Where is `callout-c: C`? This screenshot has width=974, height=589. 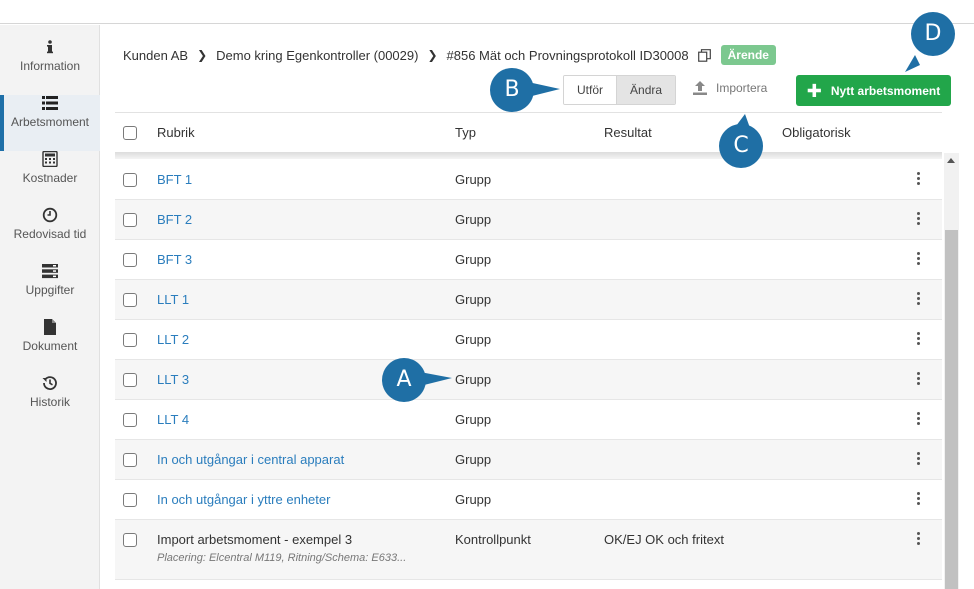
callout-c: C is located at coordinates (741, 146).